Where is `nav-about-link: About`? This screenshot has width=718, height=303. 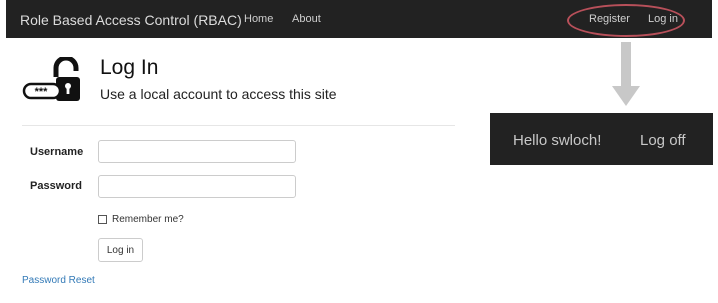
nav-about-link: About is located at coordinates (306, 19).